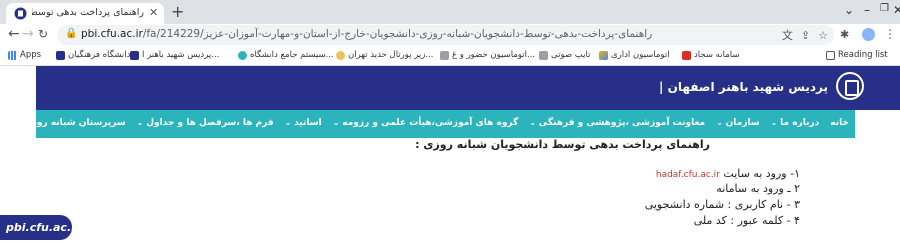  What do you see at coordinates (688, 175) in the screenshot?
I see `hadaf-link: hadaf.cfu.ac.ir` at bounding box center [688, 175].